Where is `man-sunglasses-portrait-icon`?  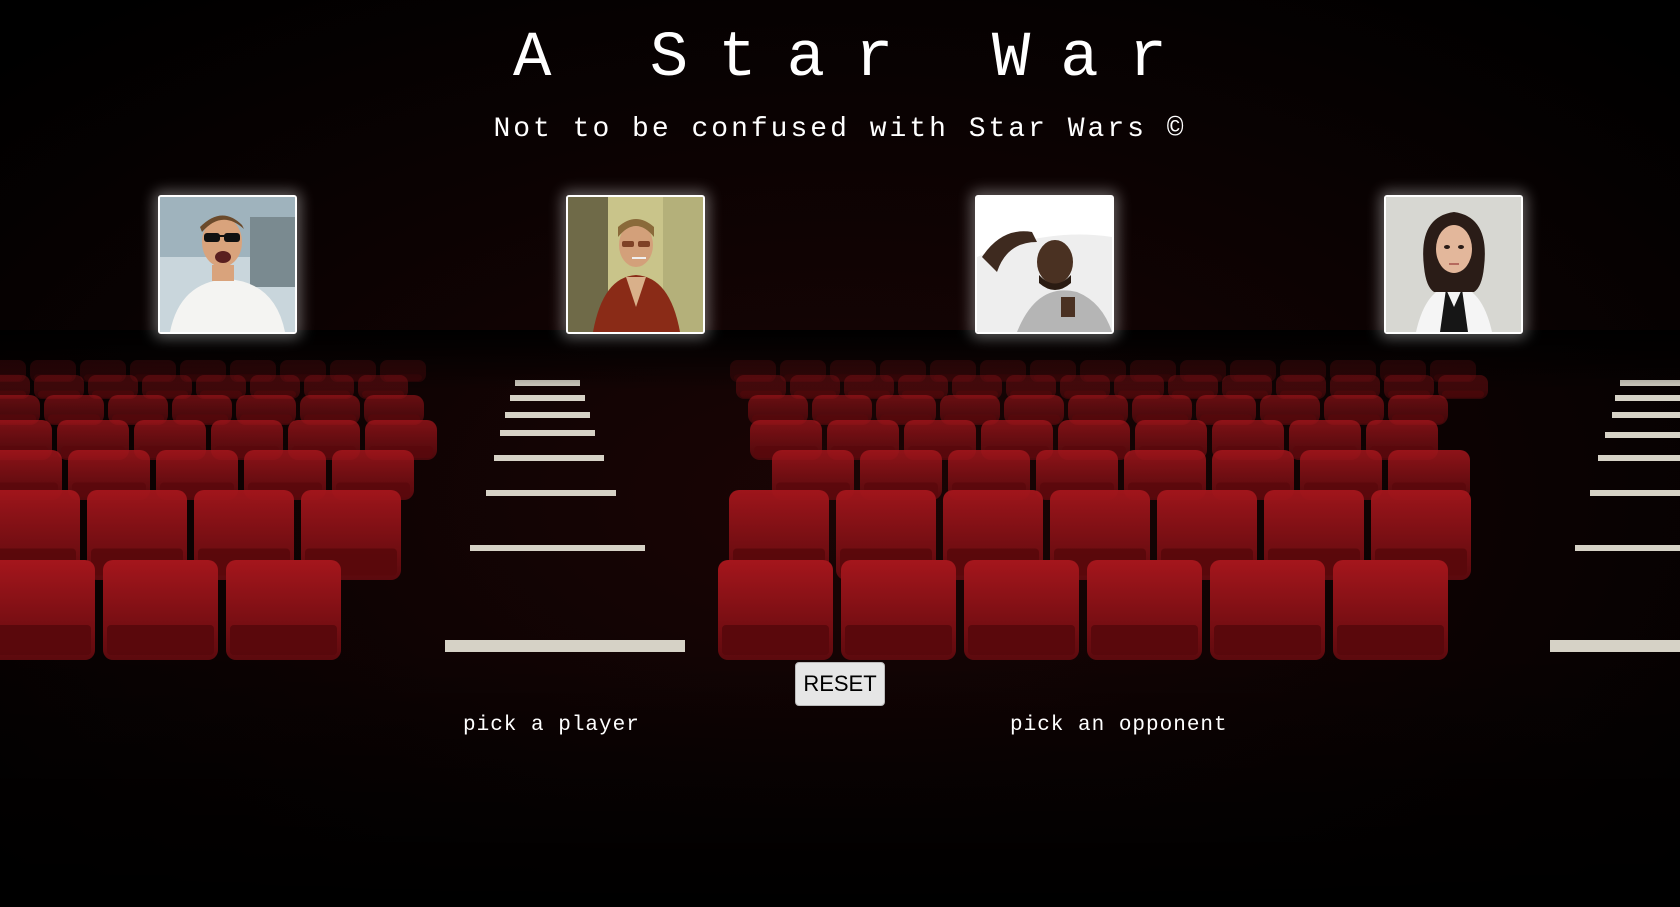 man-sunglasses-portrait-icon is located at coordinates (227, 264).